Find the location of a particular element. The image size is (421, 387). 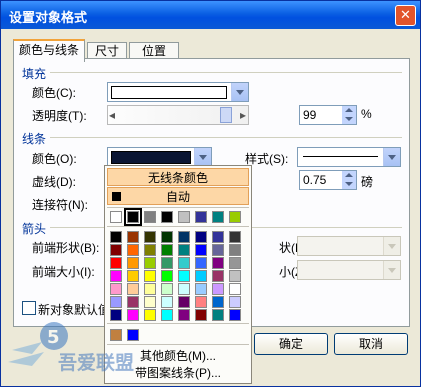

line-color-combo is located at coordinates (159, 157).